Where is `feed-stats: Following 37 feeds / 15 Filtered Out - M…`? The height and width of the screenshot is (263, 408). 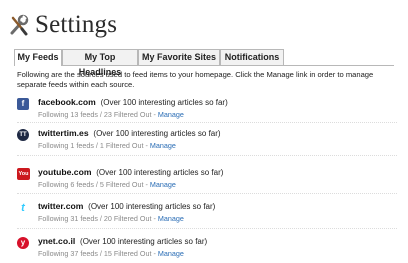
feed-stats: Following 37 feeds / 15 Filtered Out - M… is located at coordinates (111, 253).